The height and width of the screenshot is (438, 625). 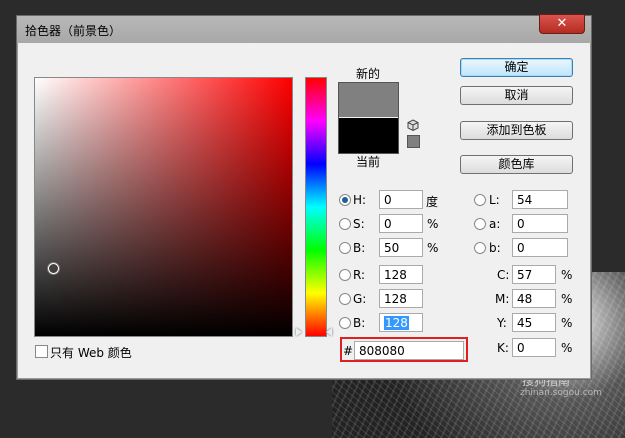 I want to click on lightness-radio, so click(x=480, y=200).